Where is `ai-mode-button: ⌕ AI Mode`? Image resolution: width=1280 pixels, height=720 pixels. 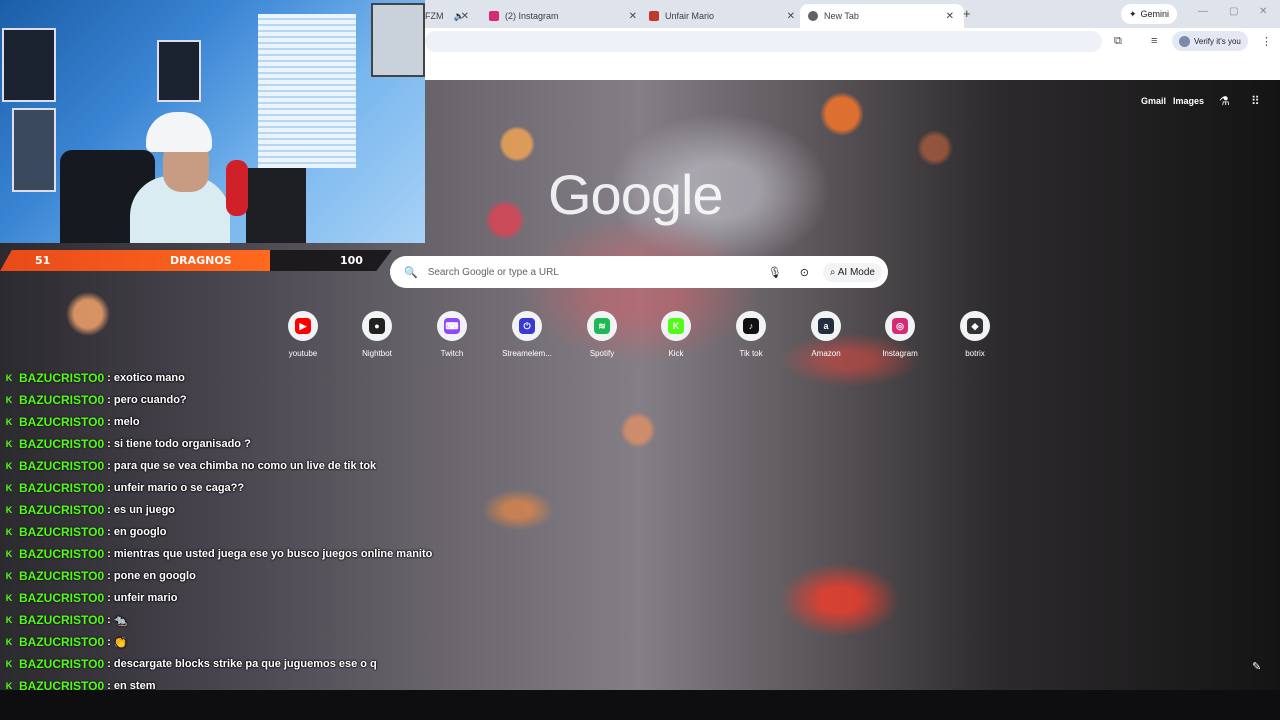 ai-mode-button: ⌕ AI Mode is located at coordinates (852, 272).